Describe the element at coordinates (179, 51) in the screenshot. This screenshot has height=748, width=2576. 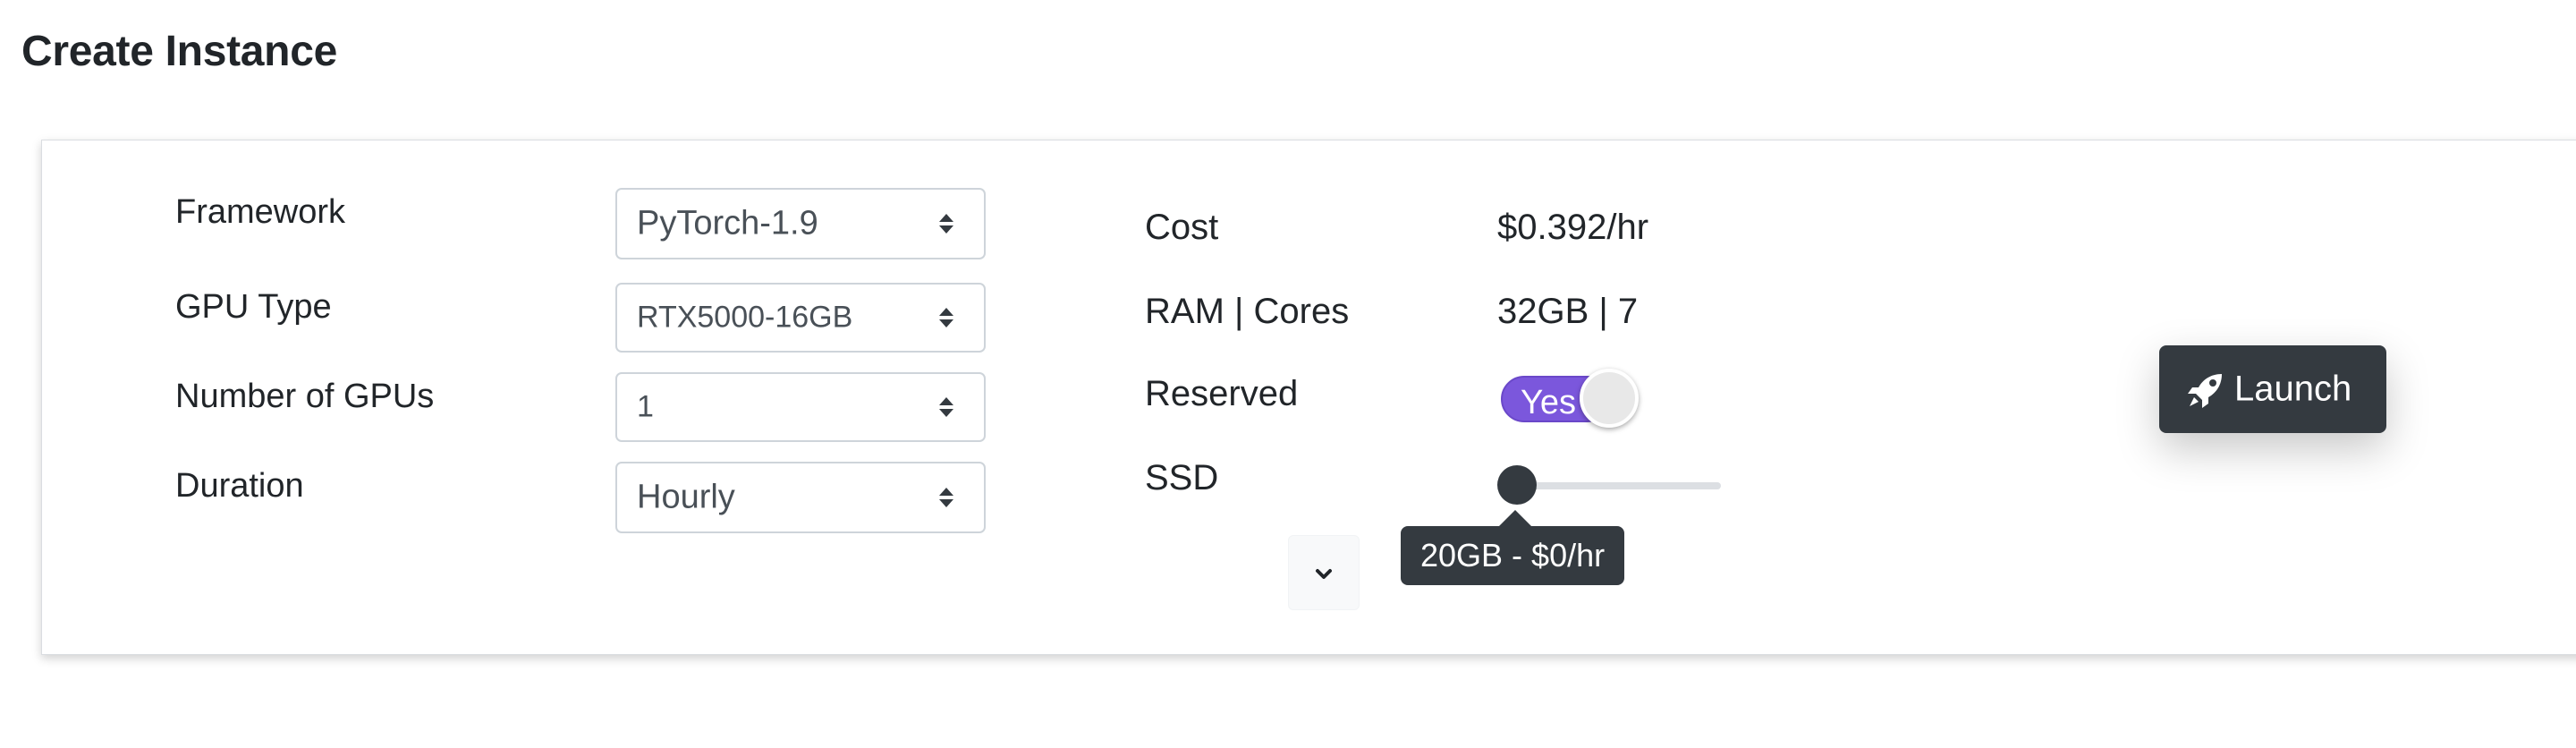
I see `page-title: Create Instance` at that location.